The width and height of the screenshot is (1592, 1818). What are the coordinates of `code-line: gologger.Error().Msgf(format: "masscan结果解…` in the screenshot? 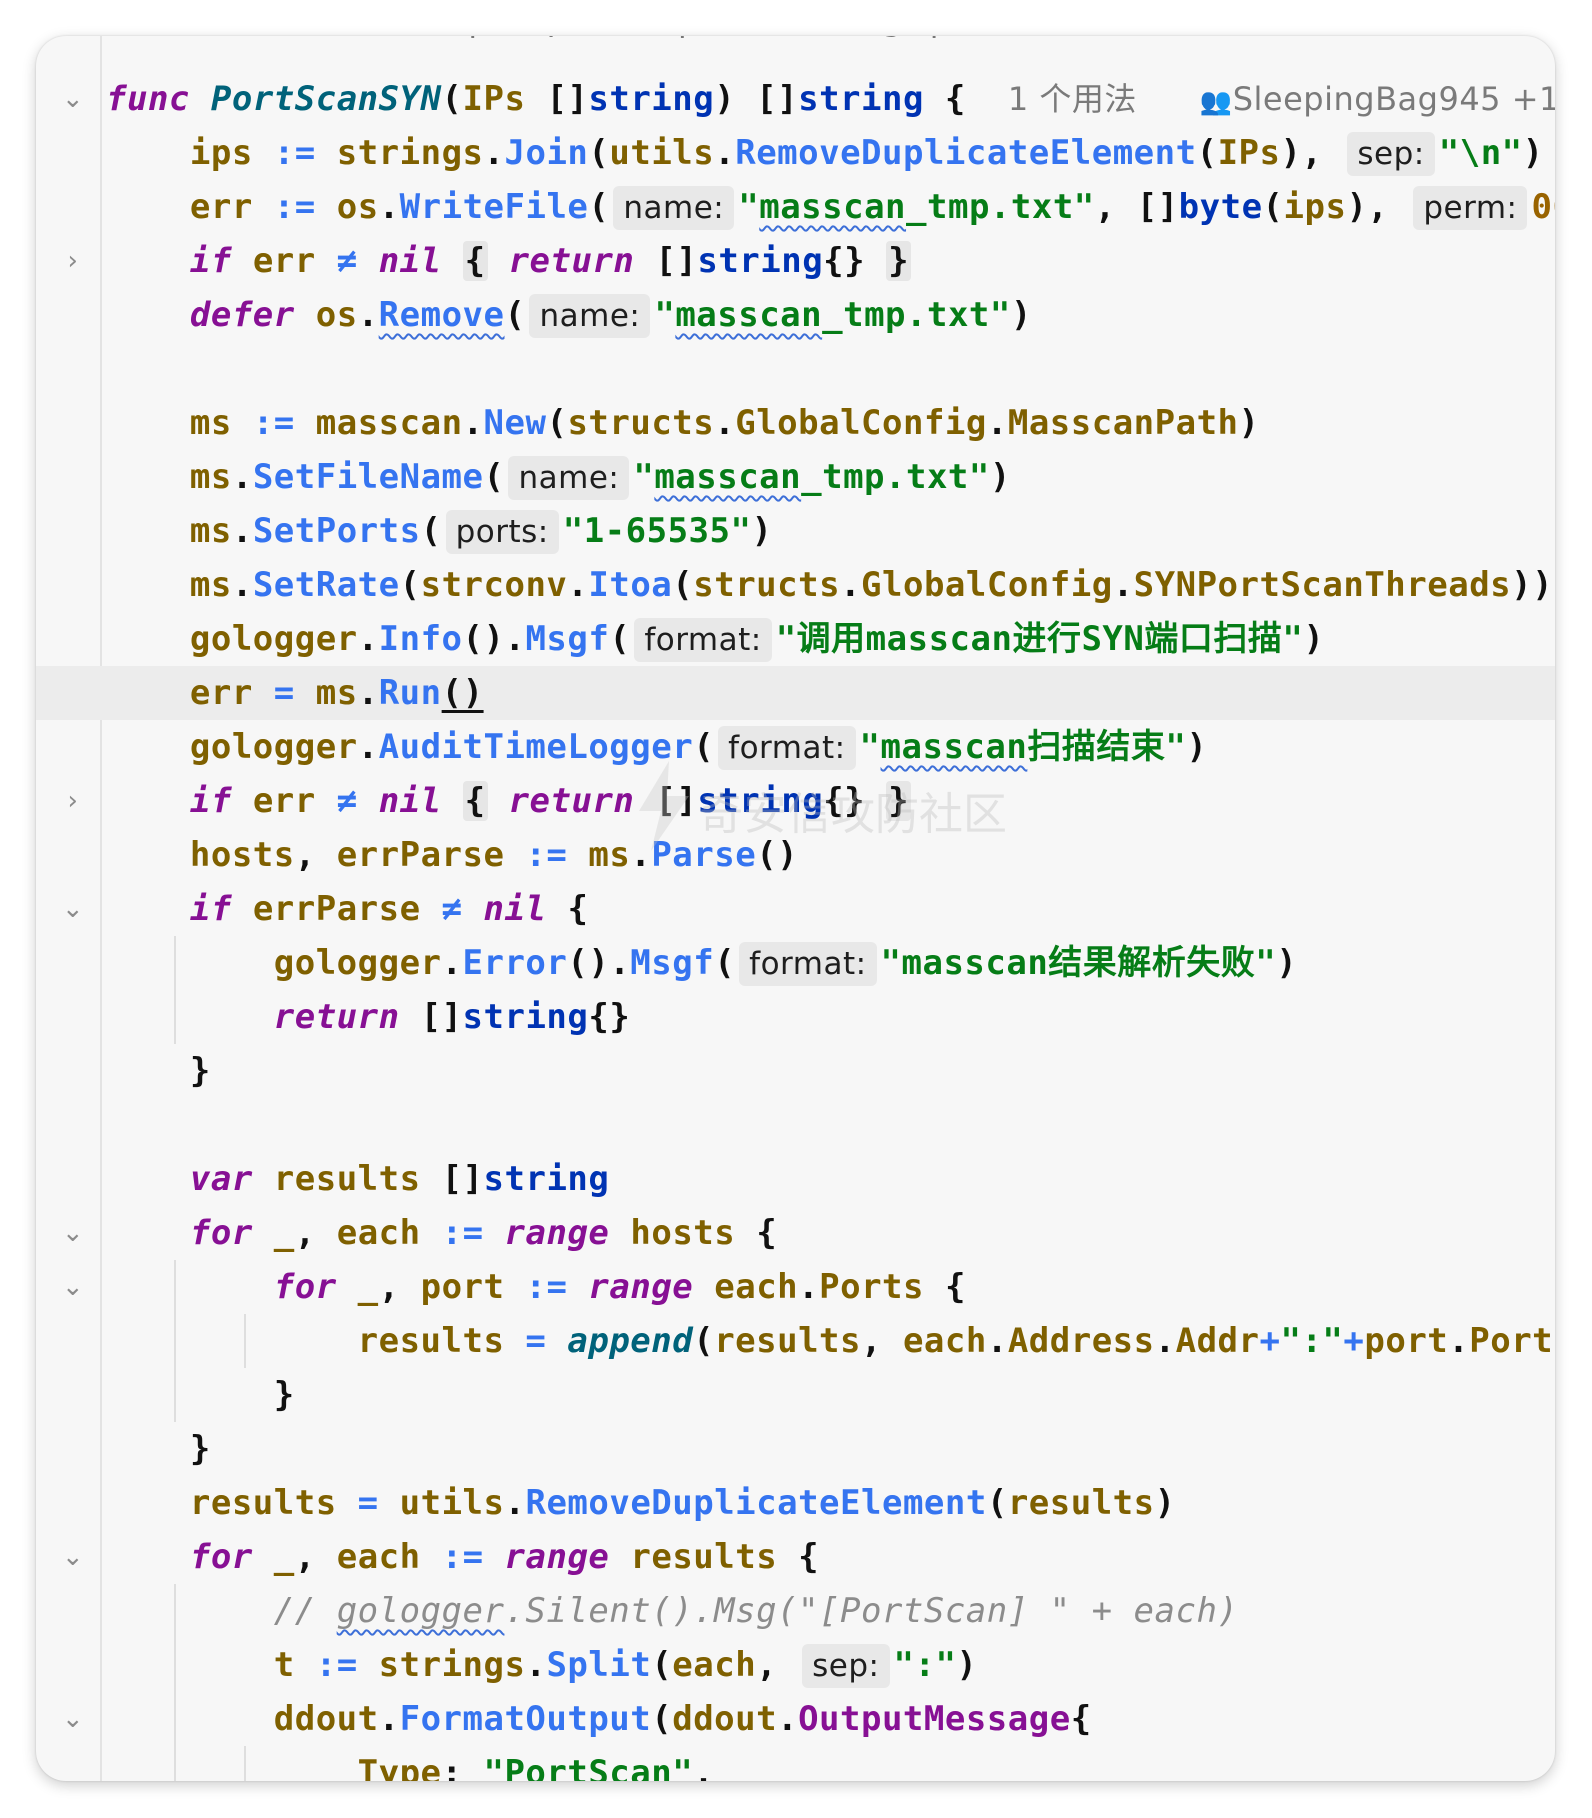 It's located at (795, 963).